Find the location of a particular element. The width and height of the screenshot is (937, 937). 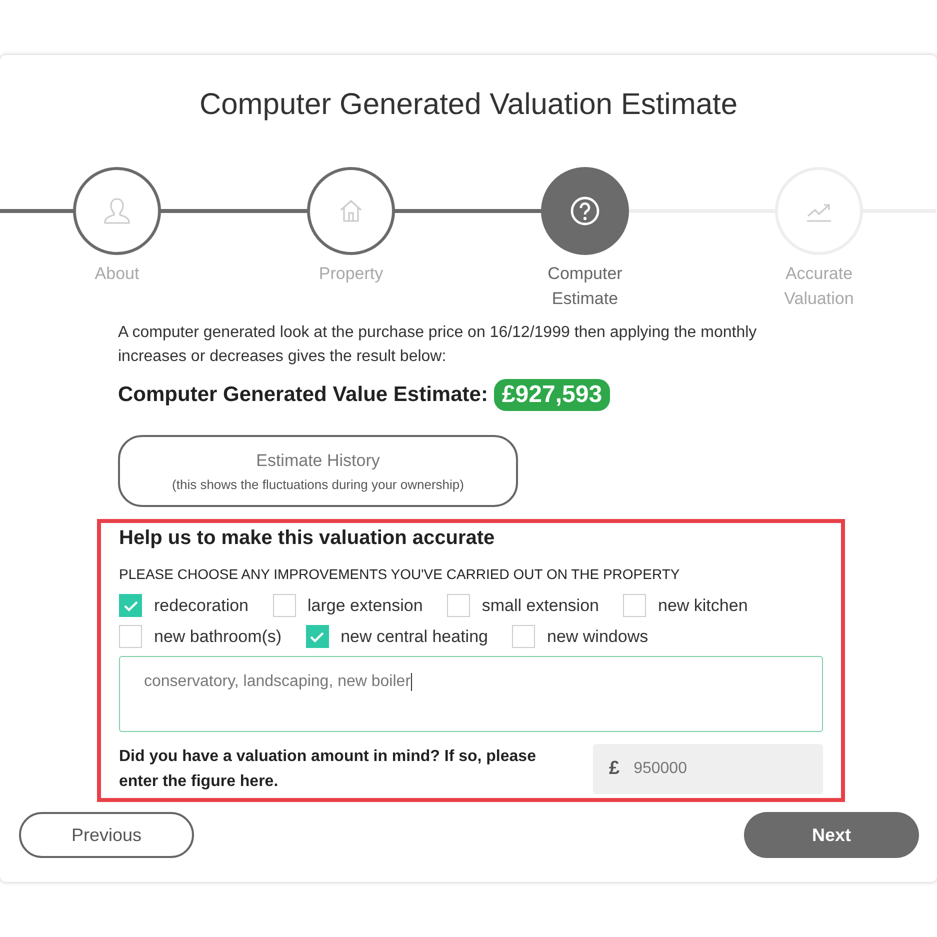

checkbox-label: large extension is located at coordinates (365, 606).